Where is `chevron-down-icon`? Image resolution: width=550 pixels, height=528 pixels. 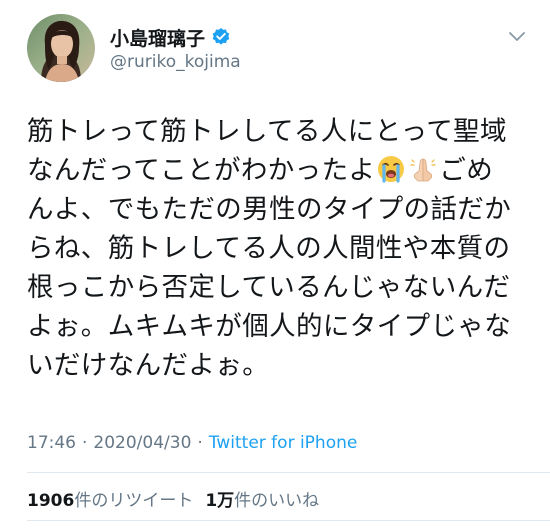
chevron-down-icon is located at coordinates (517, 37).